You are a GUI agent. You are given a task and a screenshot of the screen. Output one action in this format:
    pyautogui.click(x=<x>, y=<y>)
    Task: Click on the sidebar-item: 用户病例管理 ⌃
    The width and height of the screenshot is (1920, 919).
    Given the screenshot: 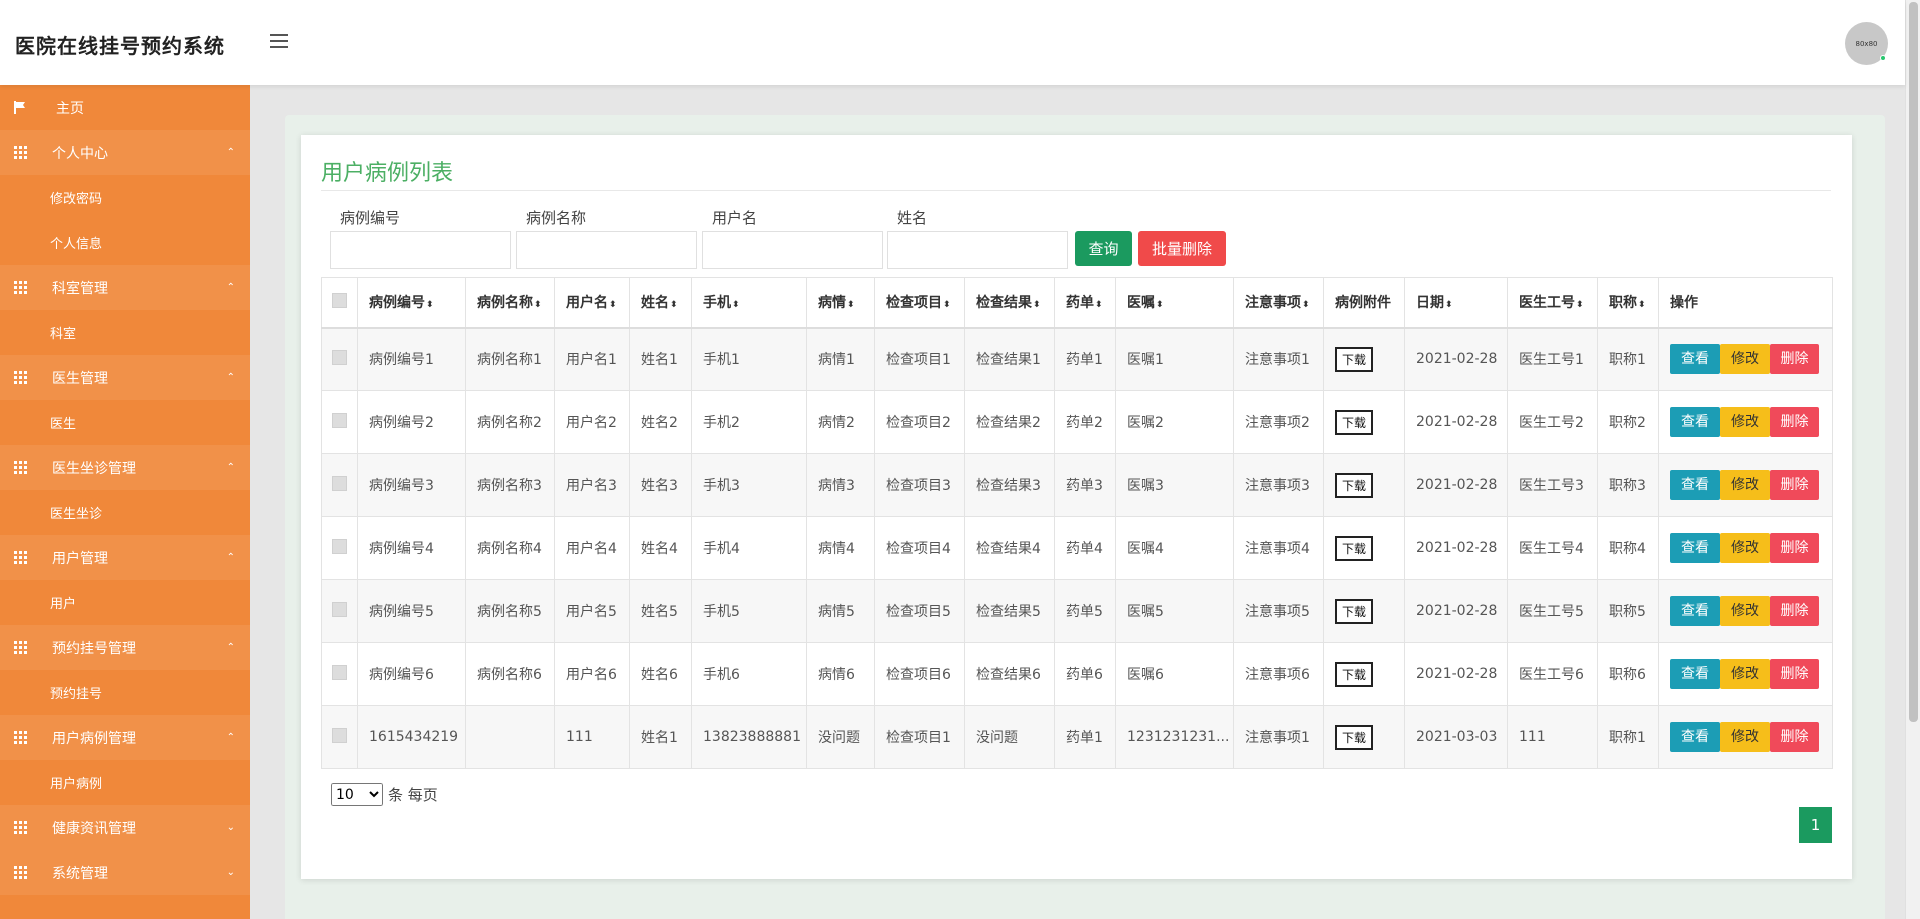 What is the action you would take?
    pyautogui.click(x=125, y=737)
    